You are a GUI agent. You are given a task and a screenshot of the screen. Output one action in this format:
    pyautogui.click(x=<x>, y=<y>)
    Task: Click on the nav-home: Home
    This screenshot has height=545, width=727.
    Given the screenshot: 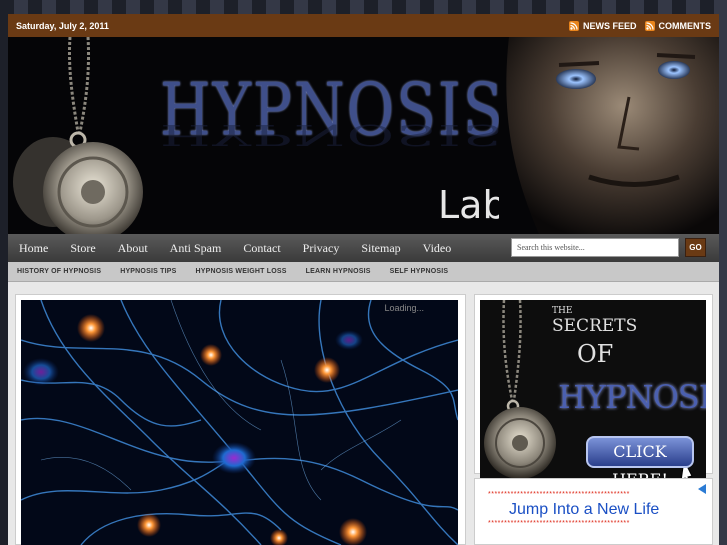 What is the action you would take?
    pyautogui.click(x=33, y=248)
    